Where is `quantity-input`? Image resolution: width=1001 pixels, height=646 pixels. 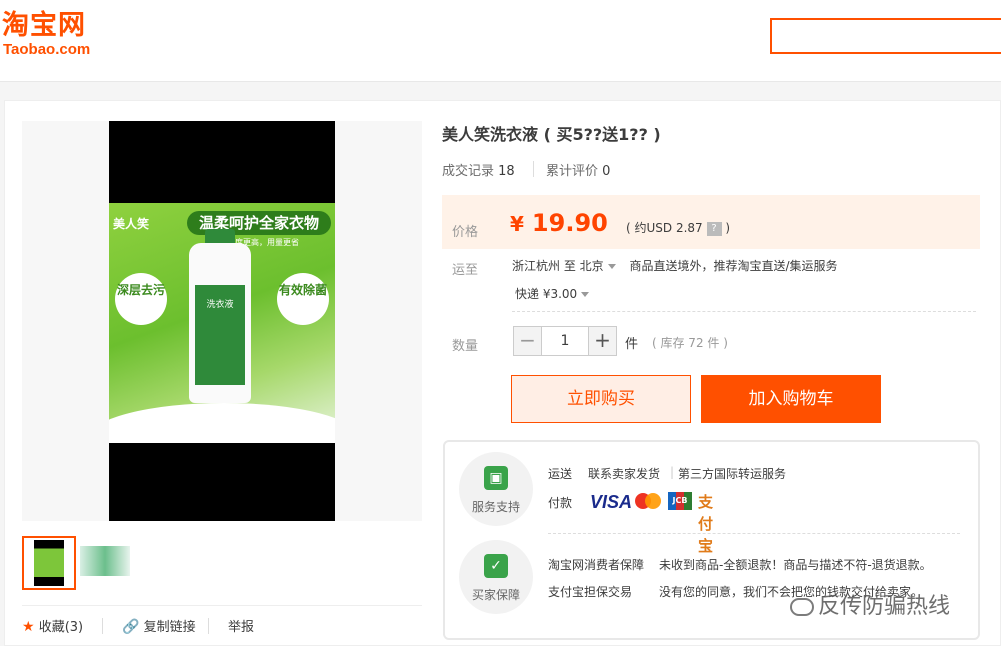
quantity-input is located at coordinates (565, 341).